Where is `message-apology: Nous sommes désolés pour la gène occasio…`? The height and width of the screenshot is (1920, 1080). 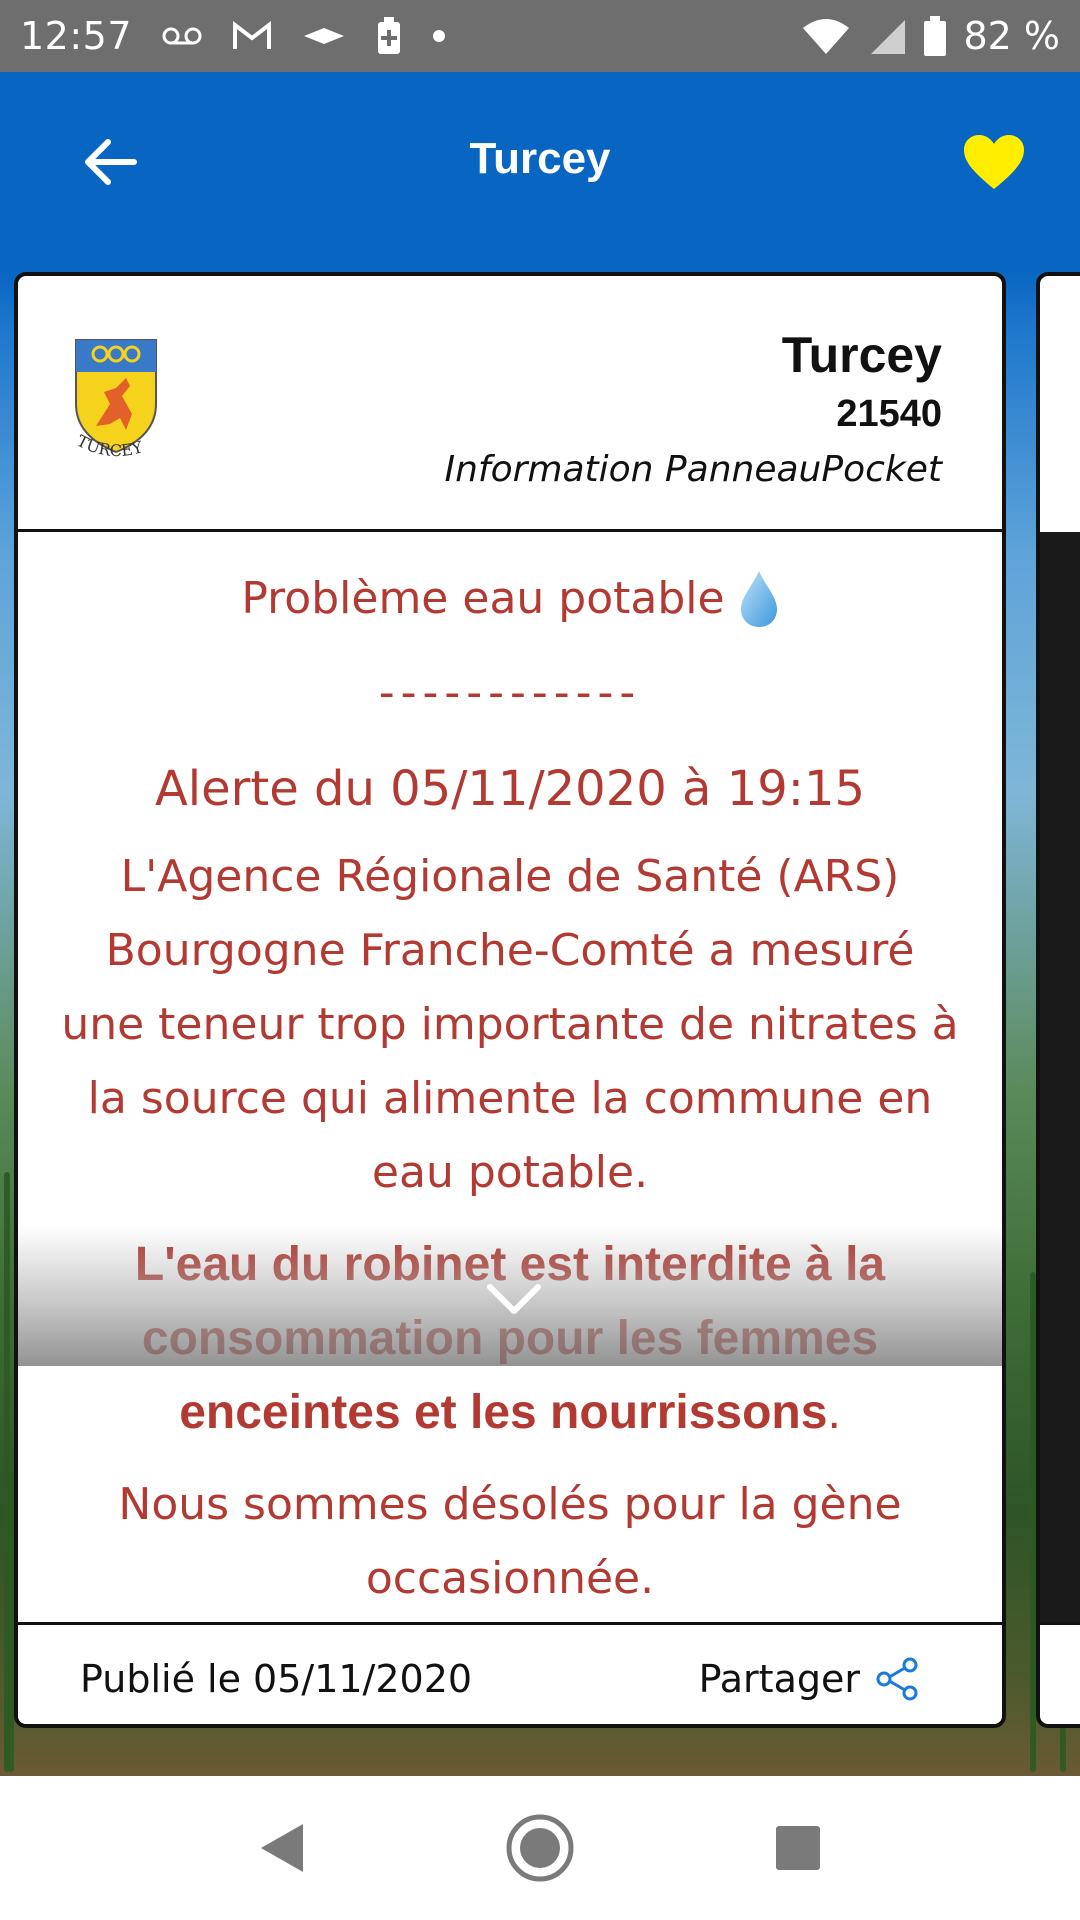
message-apology: Nous sommes désolés pour la gène occasio… is located at coordinates (510, 1541).